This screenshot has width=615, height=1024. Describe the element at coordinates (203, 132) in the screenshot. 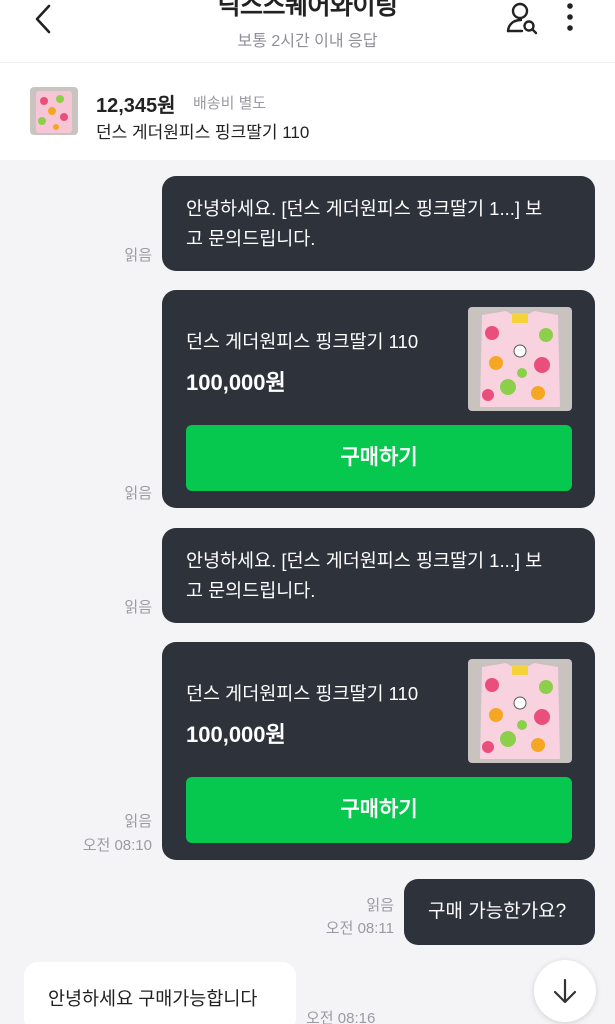

I see `product-name: 던스 게더원피스 핑크딸기 110` at that location.